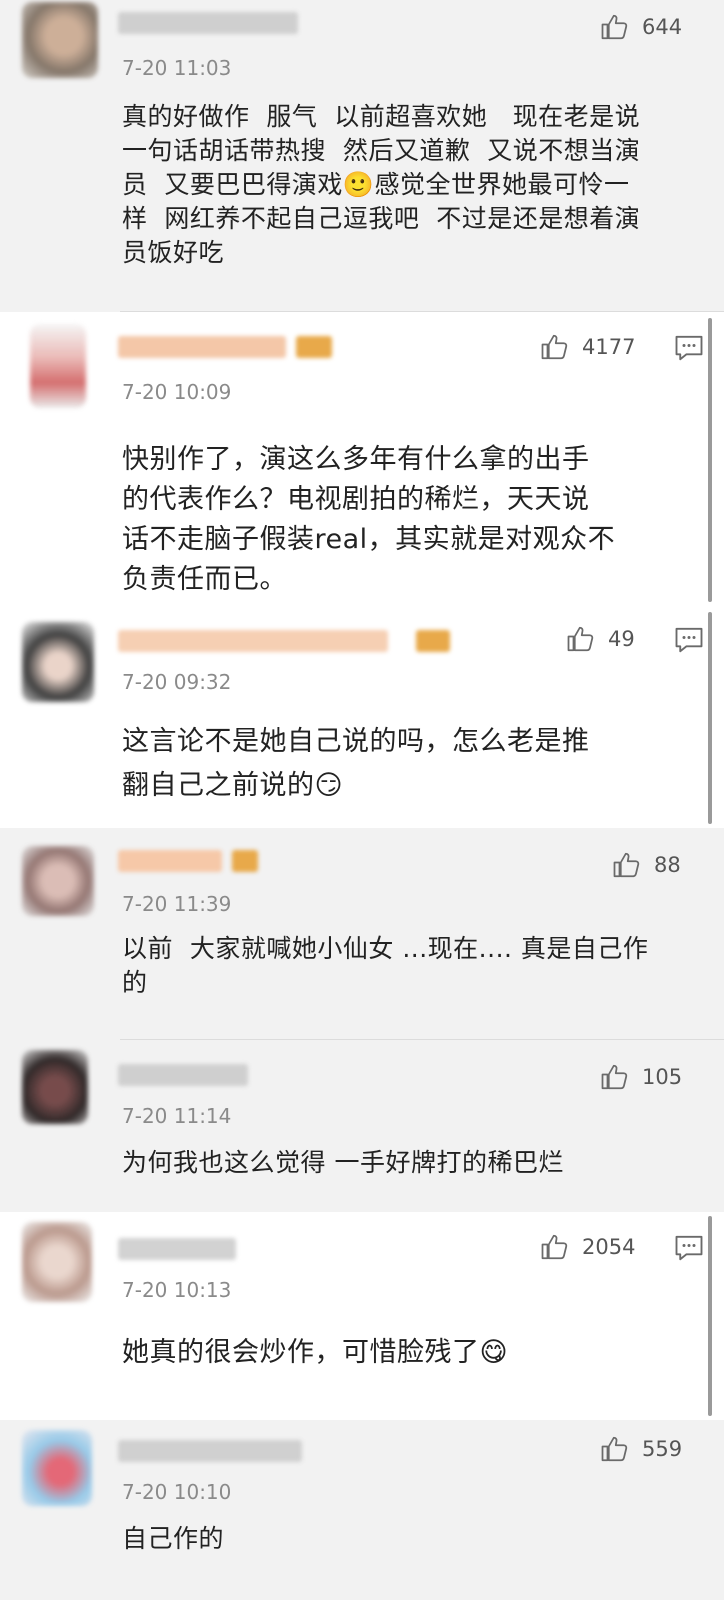 The width and height of the screenshot is (724, 1600). I want to click on like-count: 559, so click(662, 1449).